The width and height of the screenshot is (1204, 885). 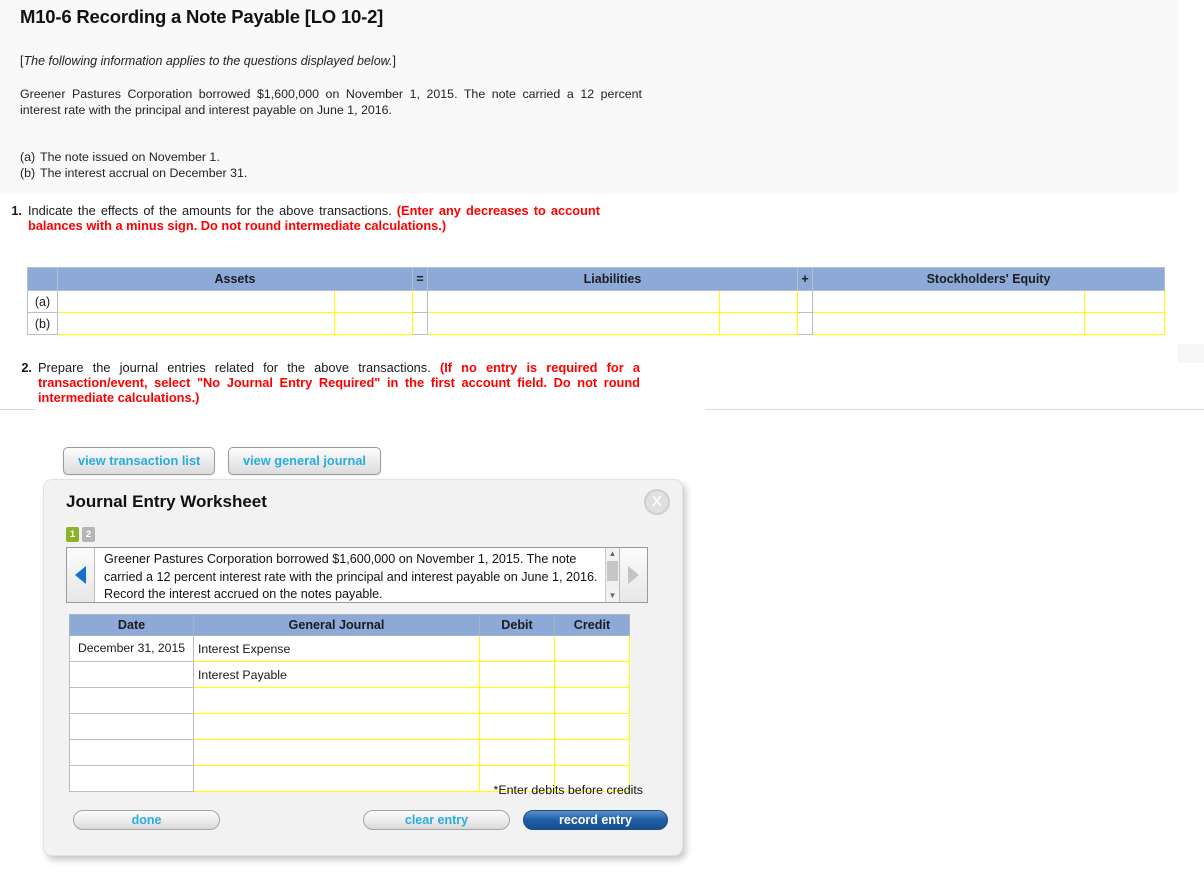 What do you see at coordinates (131, 752) in the screenshot?
I see `journal-row-5-date` at bounding box center [131, 752].